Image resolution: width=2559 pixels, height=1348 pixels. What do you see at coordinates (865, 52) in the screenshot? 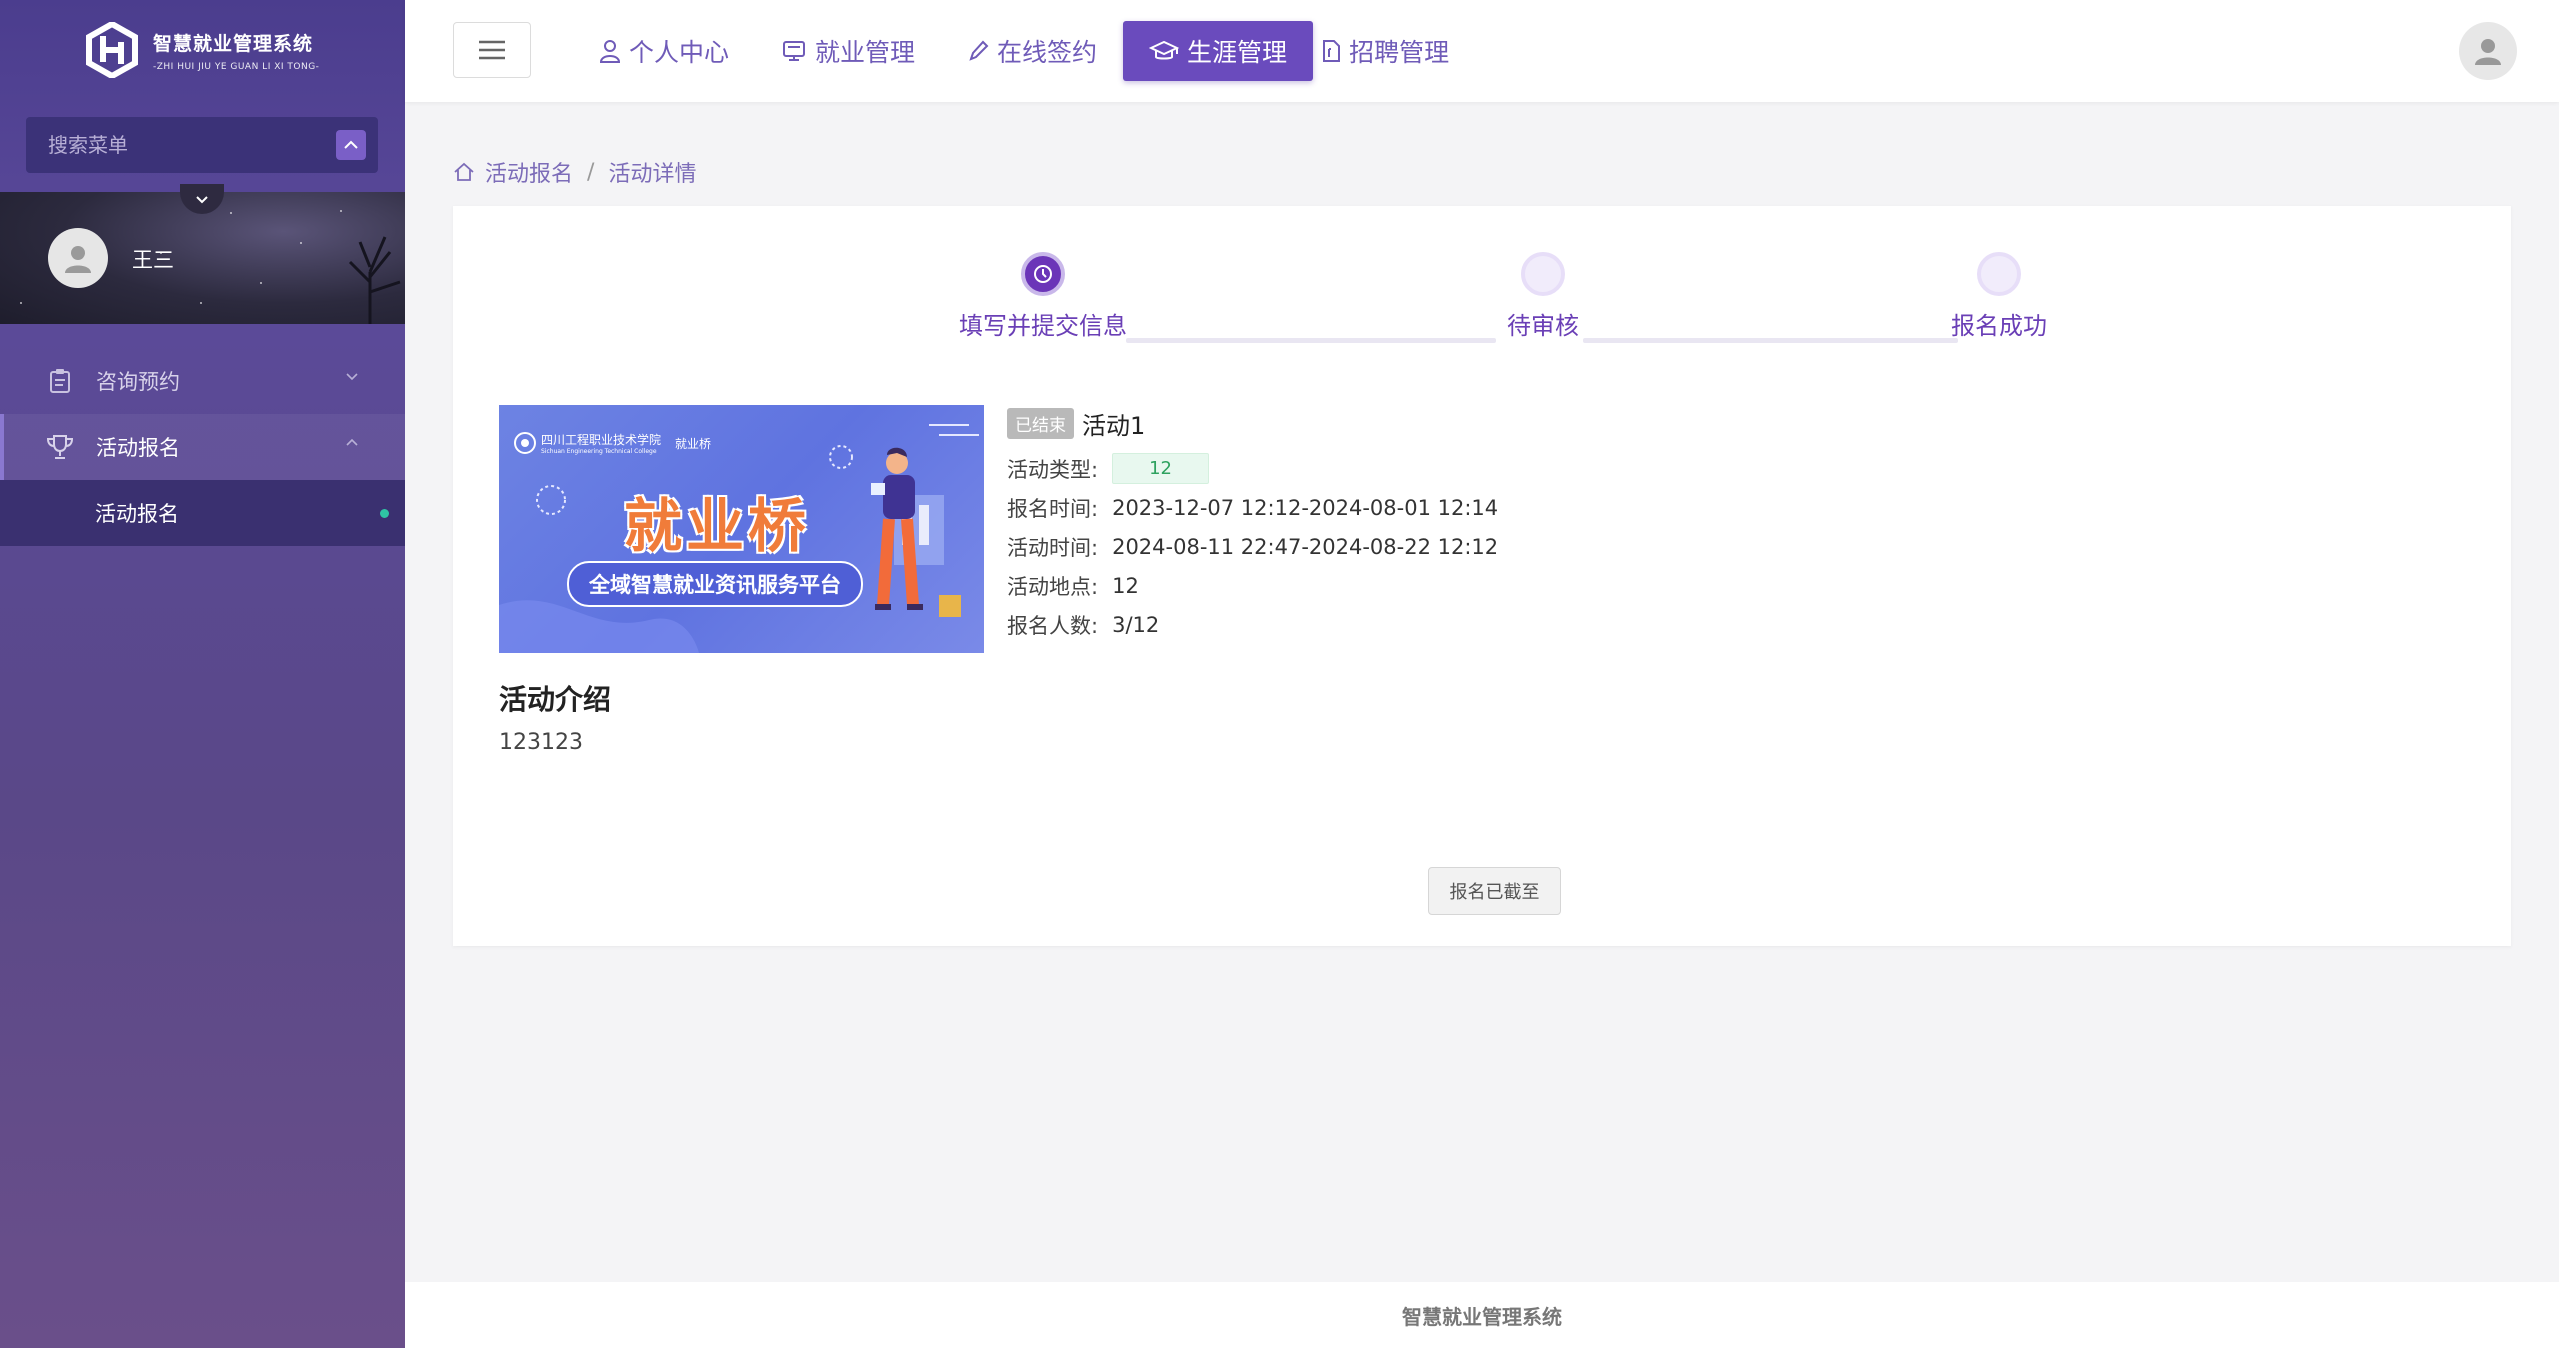
I see `tab-label: 就业管理` at bounding box center [865, 52].